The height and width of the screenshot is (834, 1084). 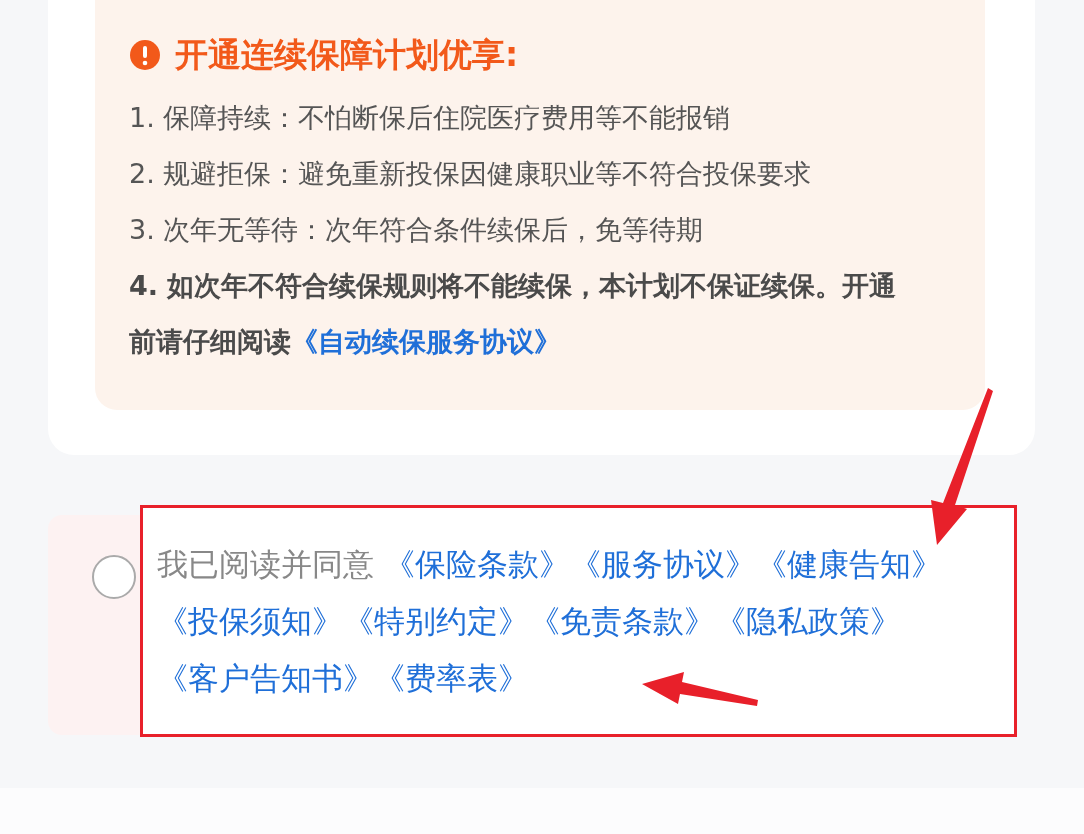 I want to click on document-link: 《服务协议》, so click(x=662, y=564).